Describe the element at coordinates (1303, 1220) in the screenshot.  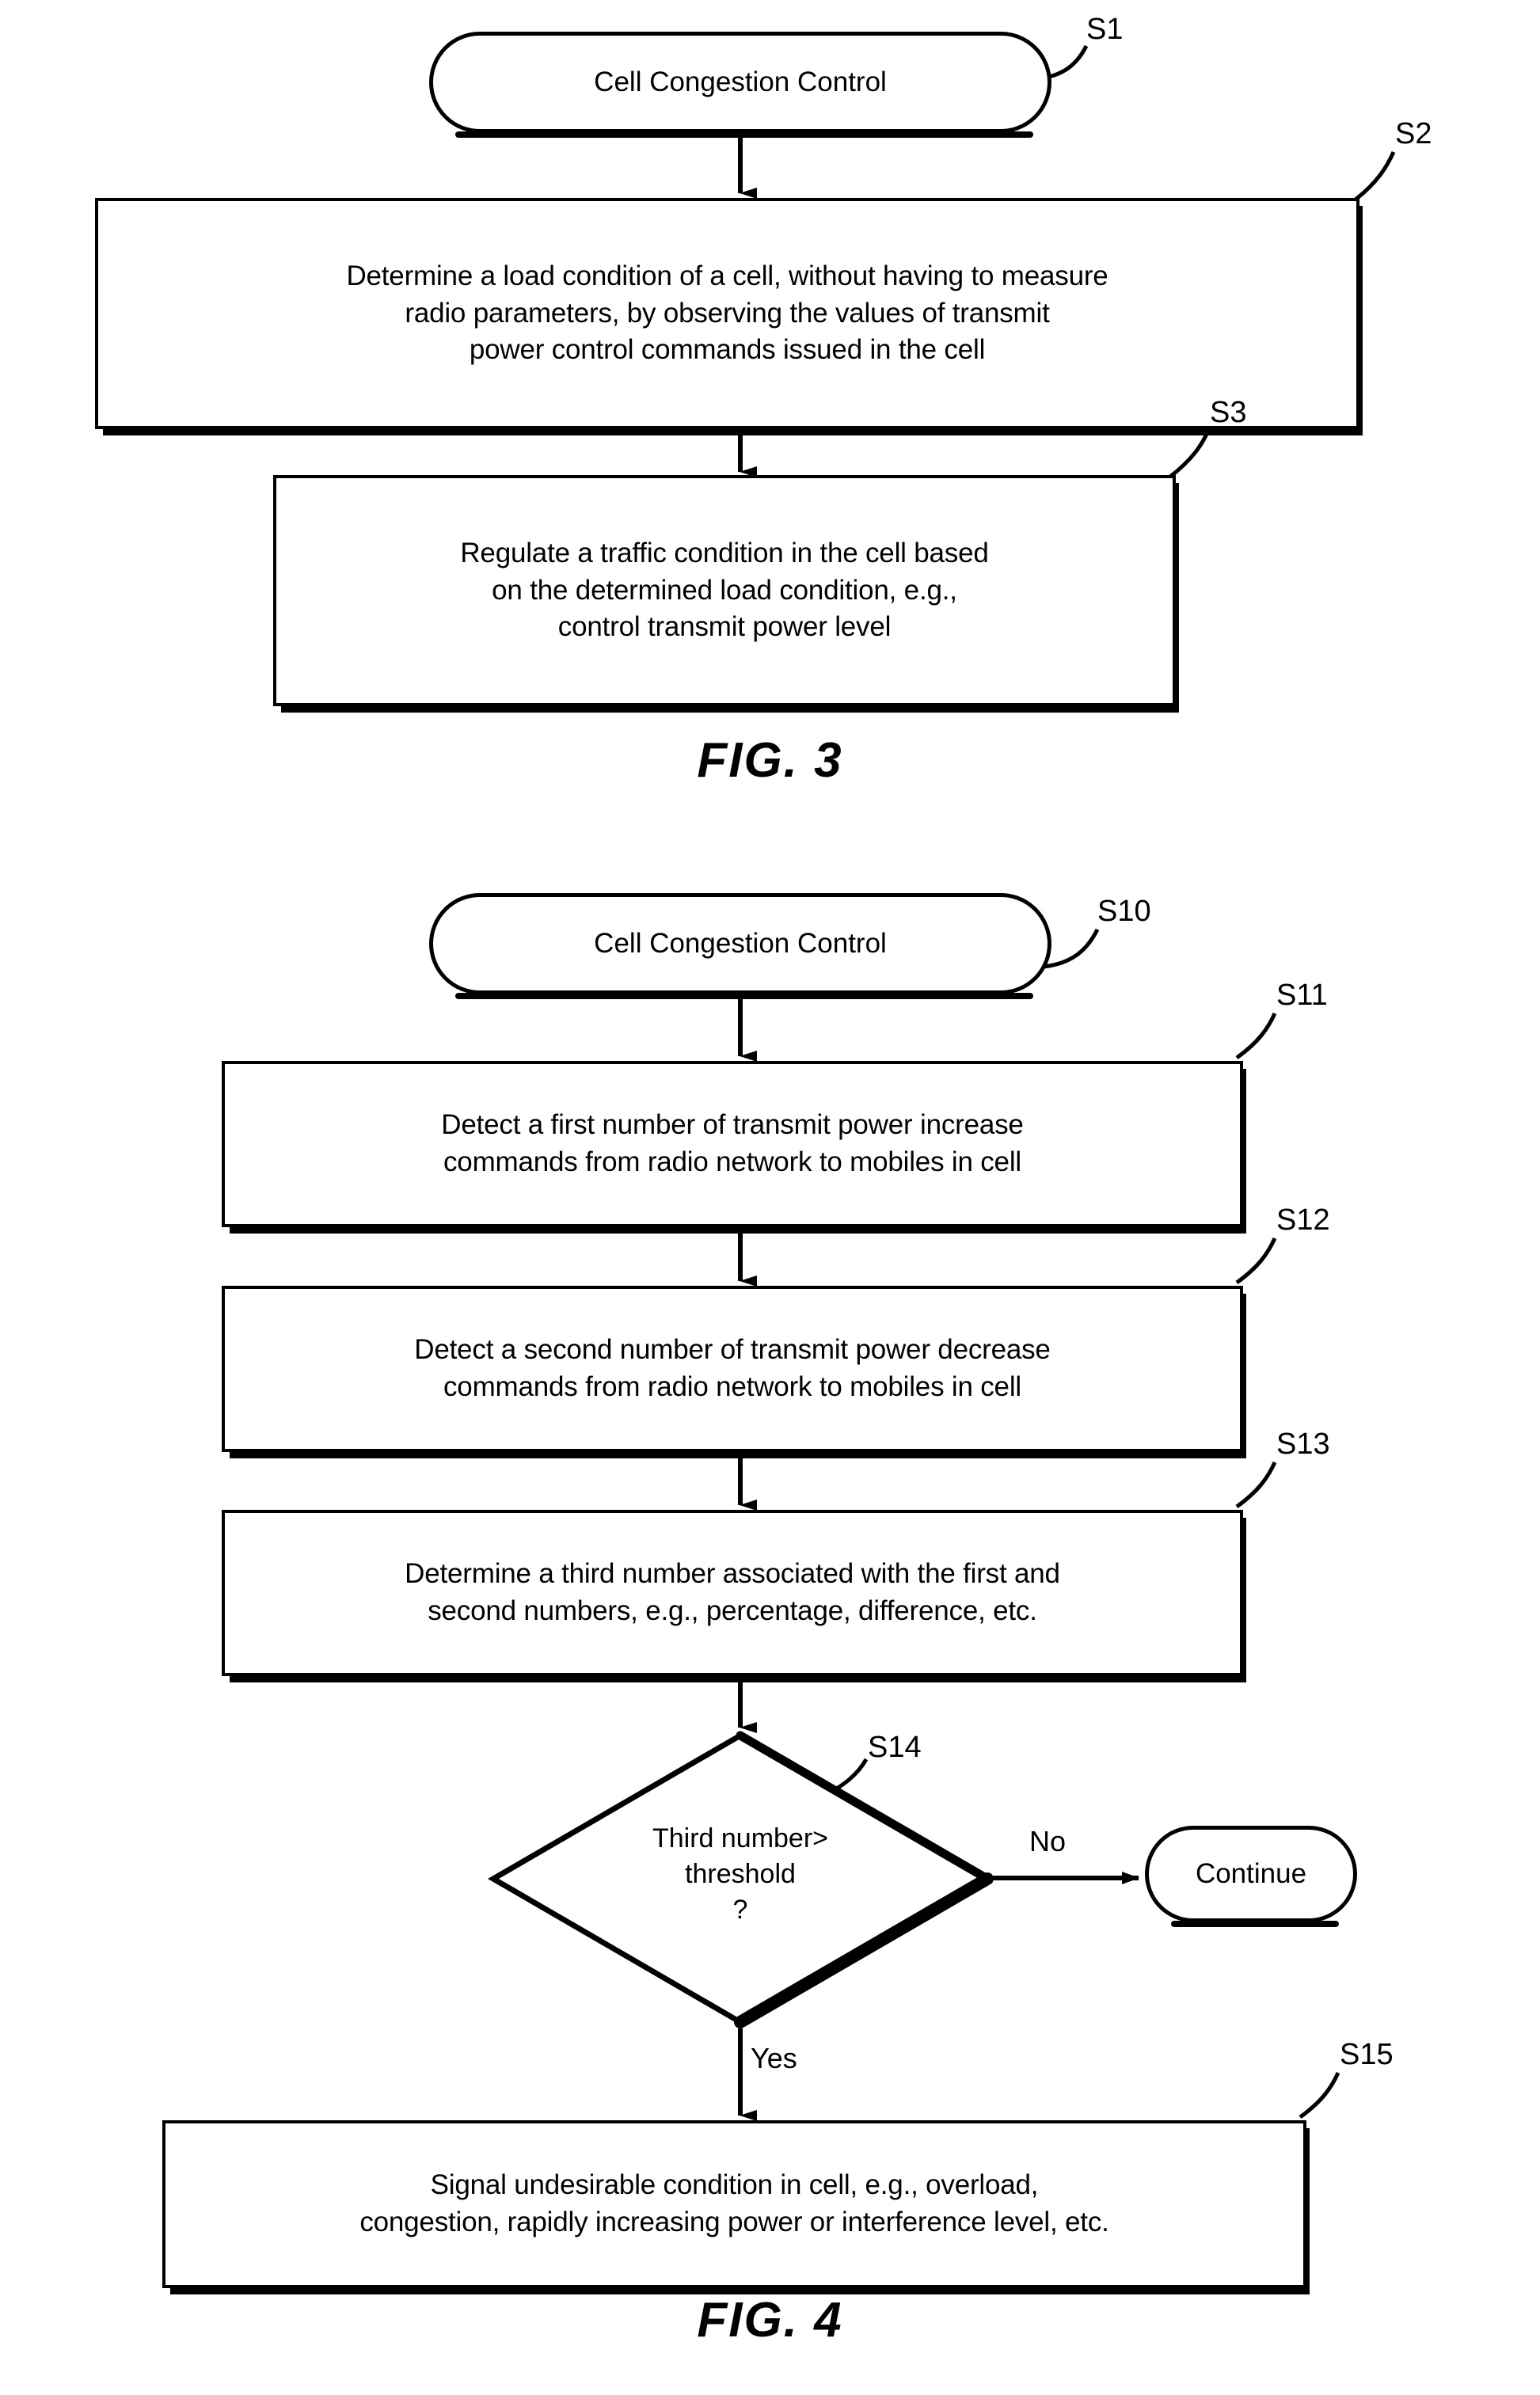
I see `step-ref-s12: S12` at that location.